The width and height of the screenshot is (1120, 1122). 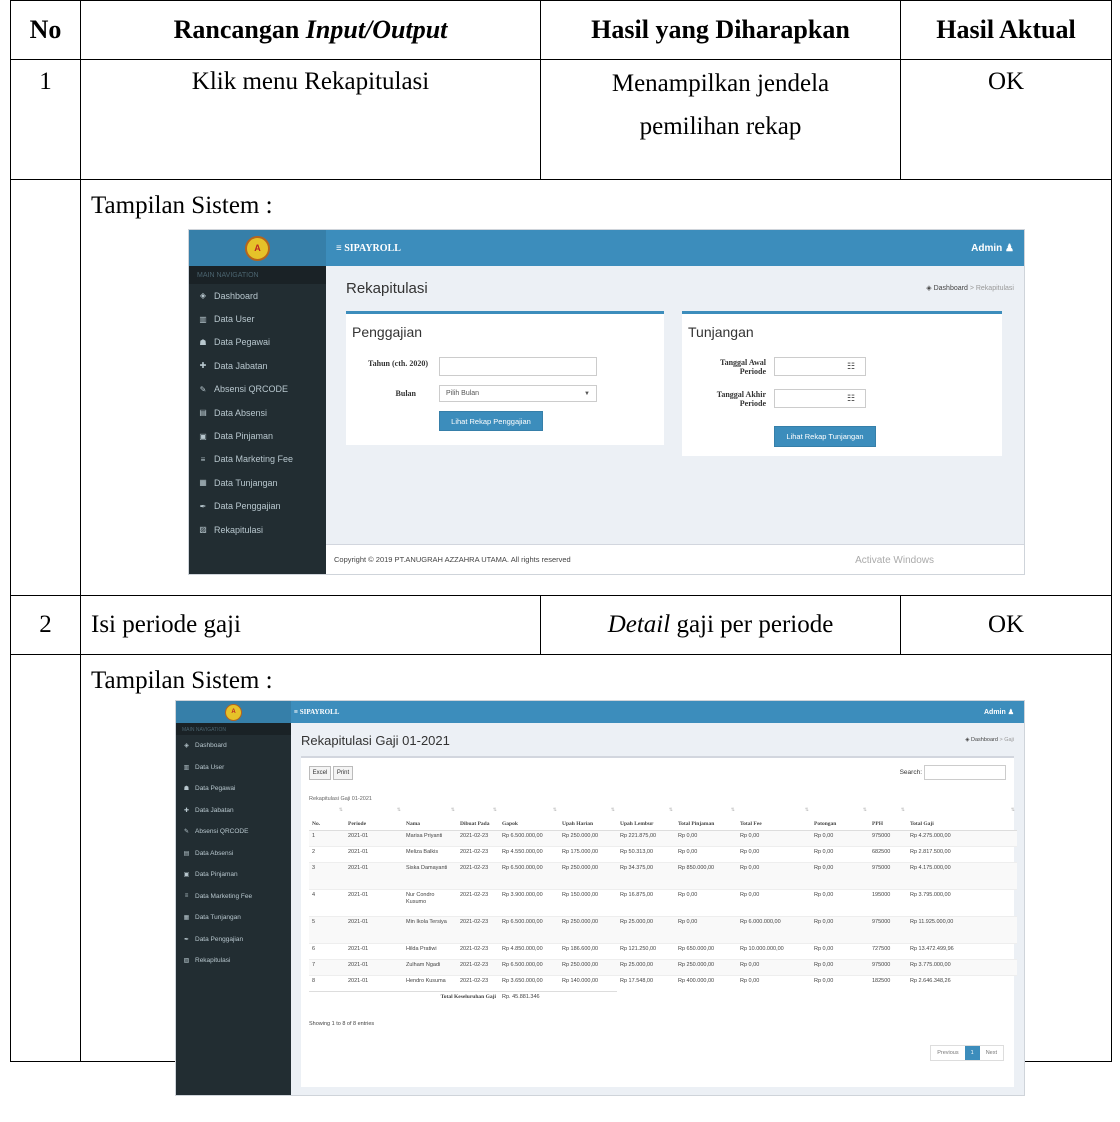 I want to click on table-cell: Rp 6.000.000,00, so click(x=774, y=929).